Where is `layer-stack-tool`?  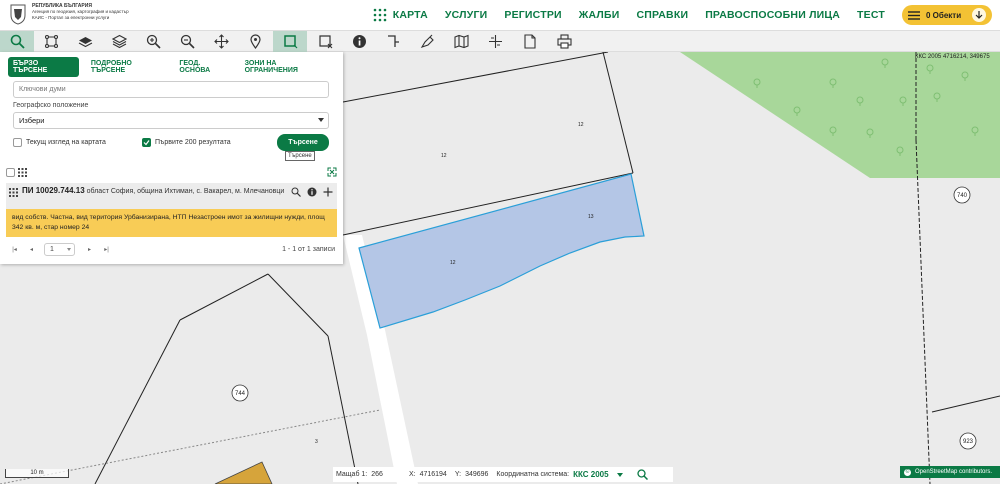
layer-stack-tool is located at coordinates (119, 41).